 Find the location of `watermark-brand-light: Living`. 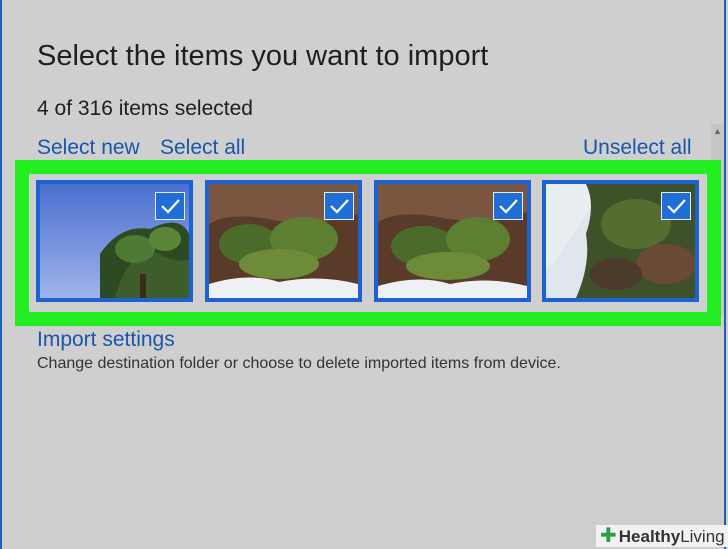

watermark-brand-light: Living is located at coordinates (702, 536).